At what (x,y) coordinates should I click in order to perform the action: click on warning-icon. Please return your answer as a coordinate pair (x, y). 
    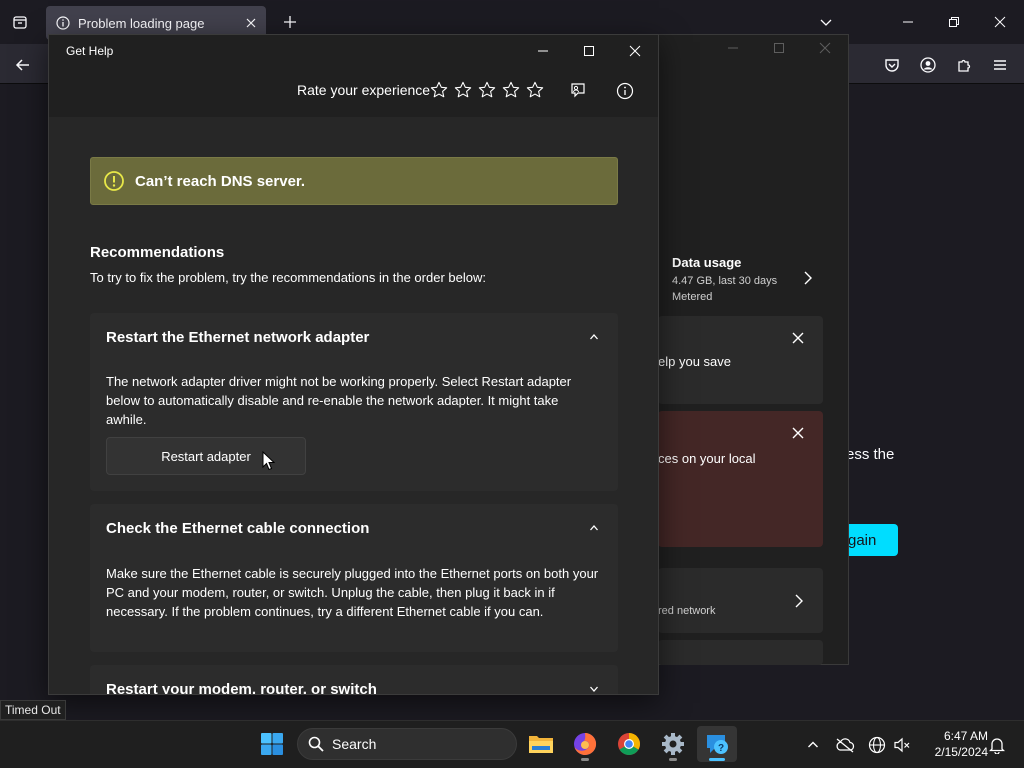
    Looking at the image, I should click on (114, 181).